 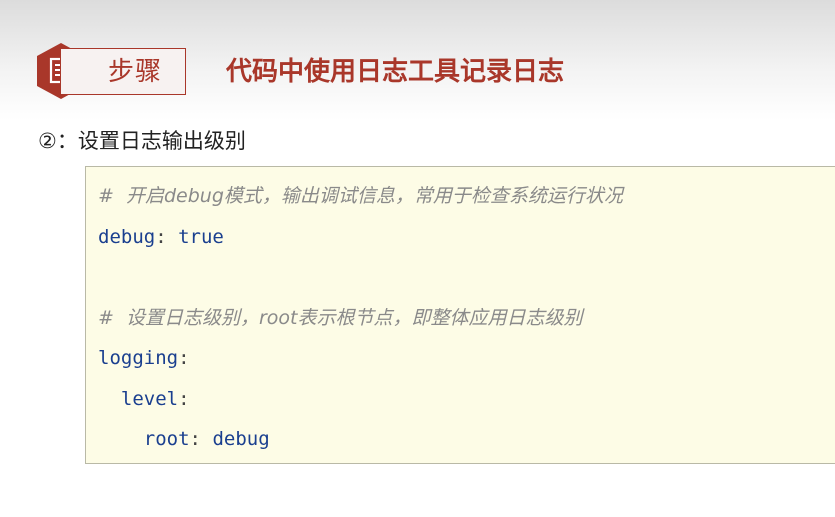 I want to click on yaml-key-root: root, so click(x=166, y=439).